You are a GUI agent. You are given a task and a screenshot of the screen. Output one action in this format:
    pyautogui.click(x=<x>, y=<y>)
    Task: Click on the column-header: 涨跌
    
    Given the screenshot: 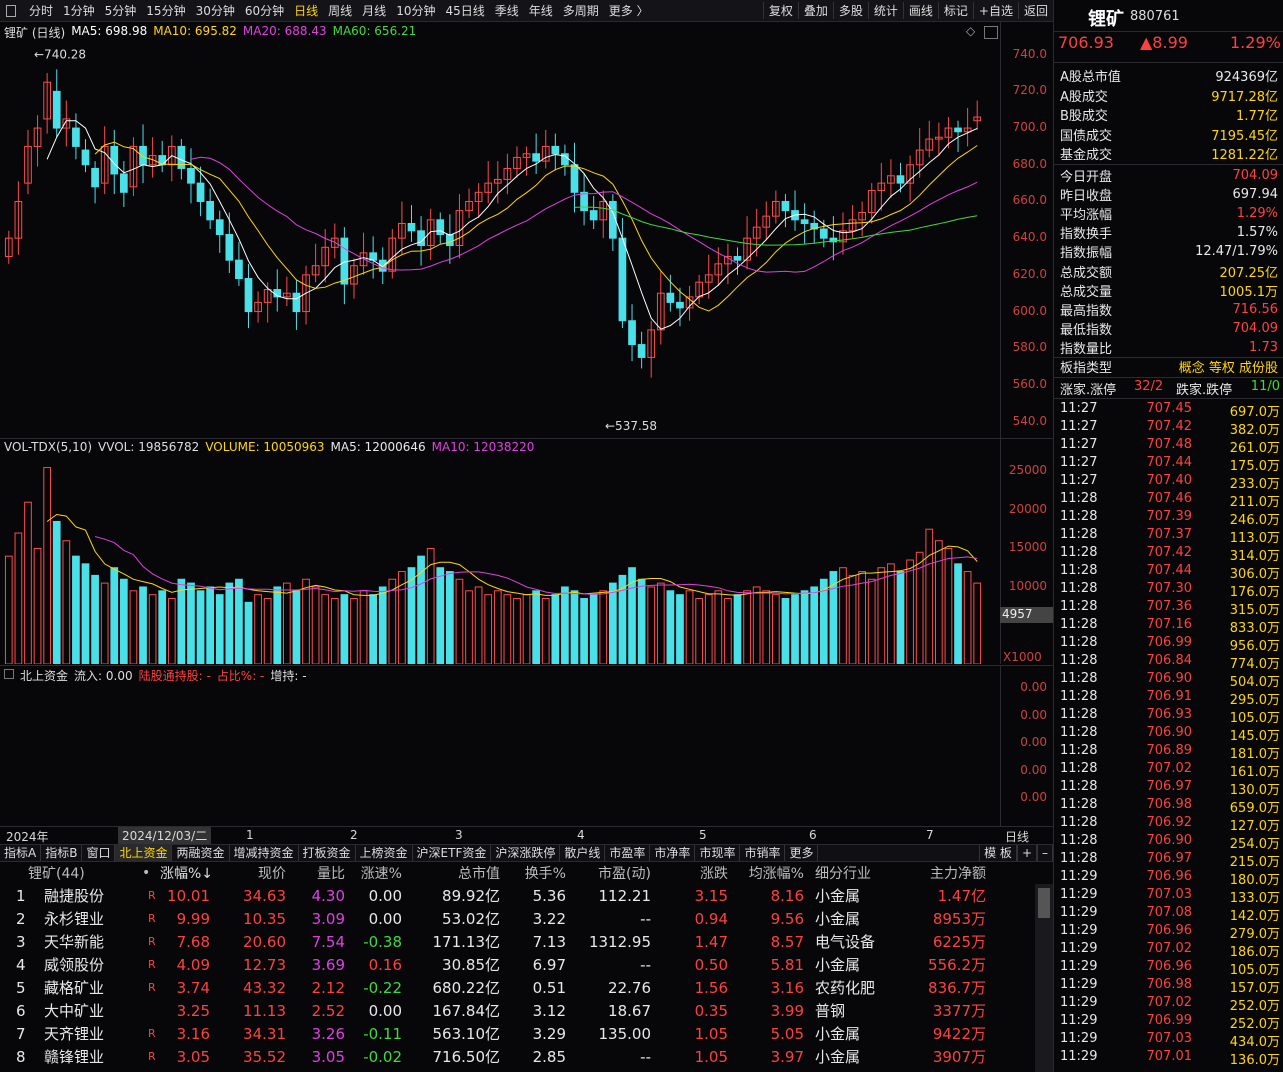 What is the action you would take?
    pyautogui.click(x=714, y=873)
    